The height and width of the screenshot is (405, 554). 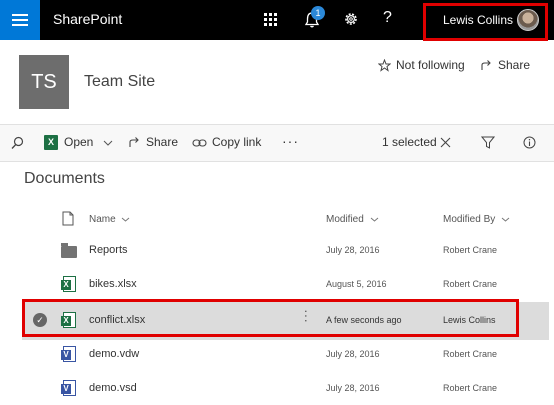 I want to click on hamburger-icon, so click(x=20, y=20).